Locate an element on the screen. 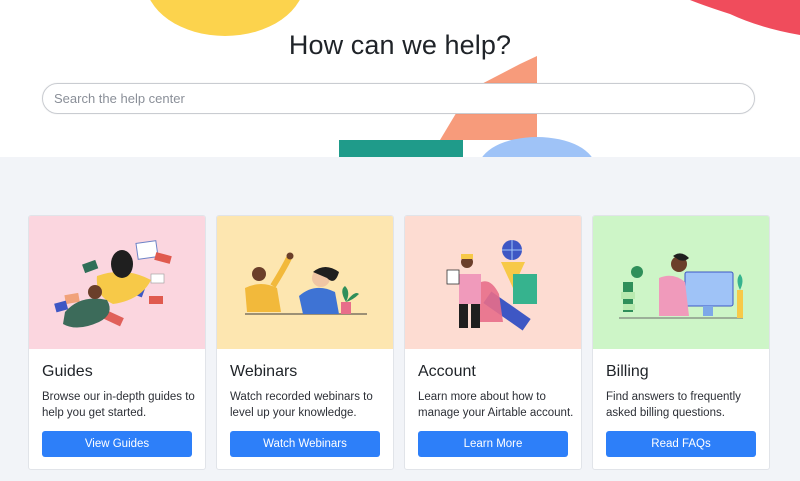 The width and height of the screenshot is (800, 481). teal-rect-shape is located at coordinates (401, 148).